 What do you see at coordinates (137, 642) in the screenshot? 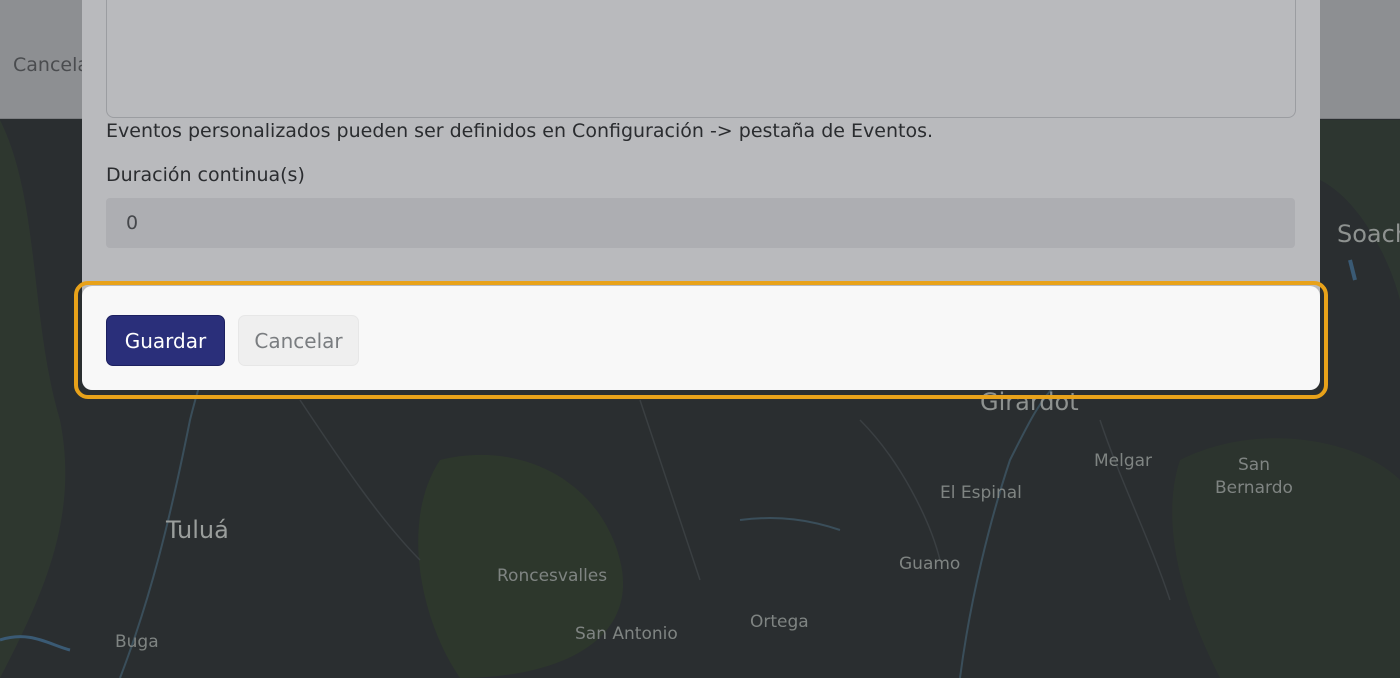
I see `map-label: Buga` at bounding box center [137, 642].